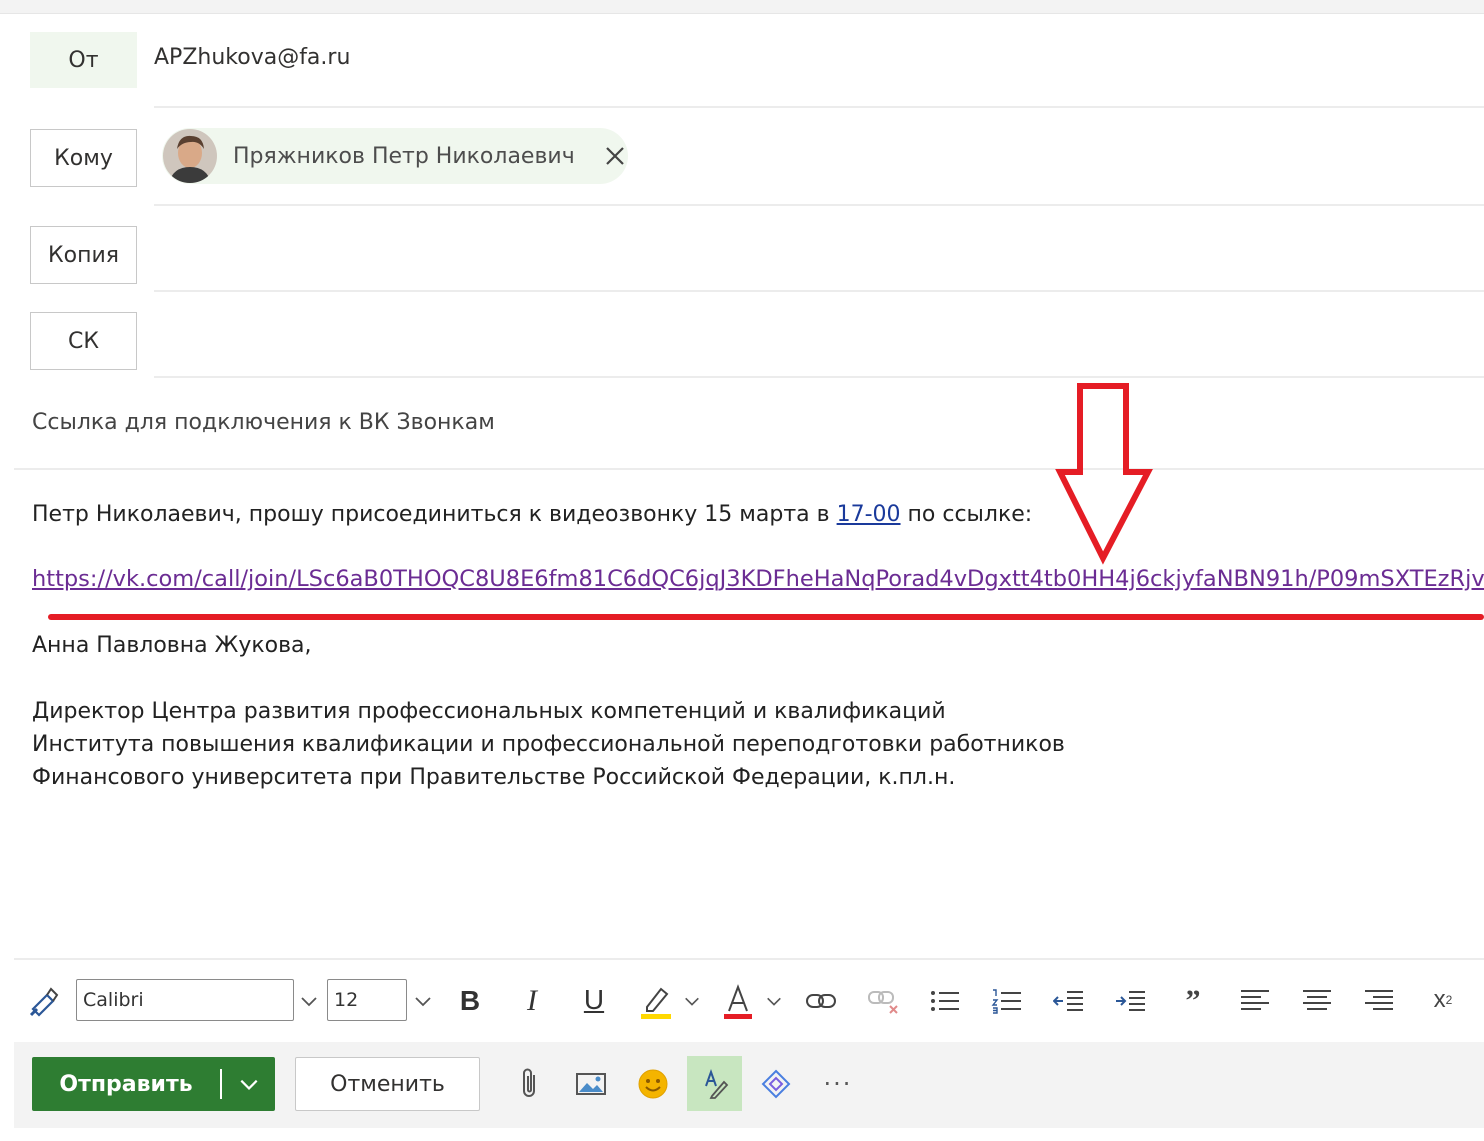 The width and height of the screenshot is (1484, 1141). Describe the element at coordinates (749, 959) in the screenshot. I see `toolbar-divider` at that location.